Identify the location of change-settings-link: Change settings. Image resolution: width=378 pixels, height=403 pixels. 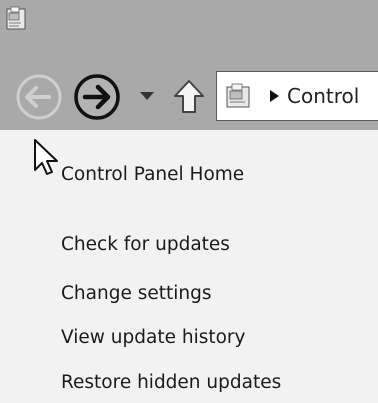
(136, 293).